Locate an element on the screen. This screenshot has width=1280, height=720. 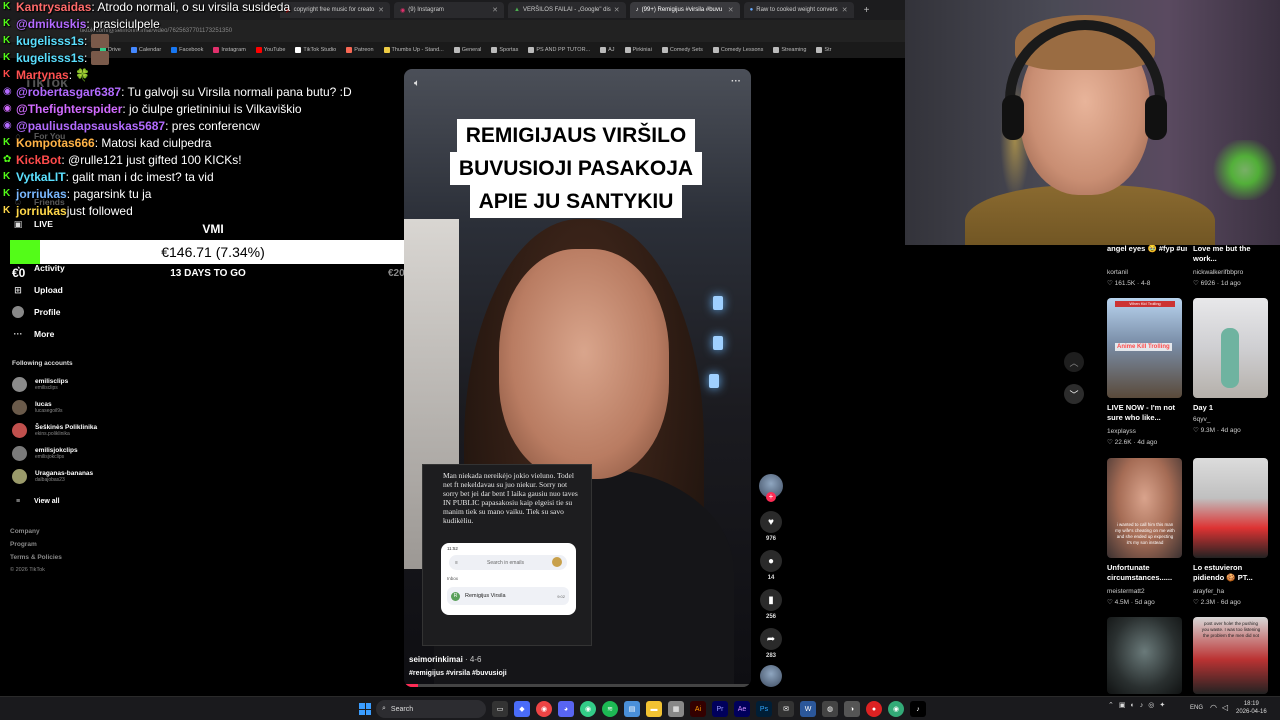
nav-upload: ⊞ Upload is located at coordinates (37, 290).